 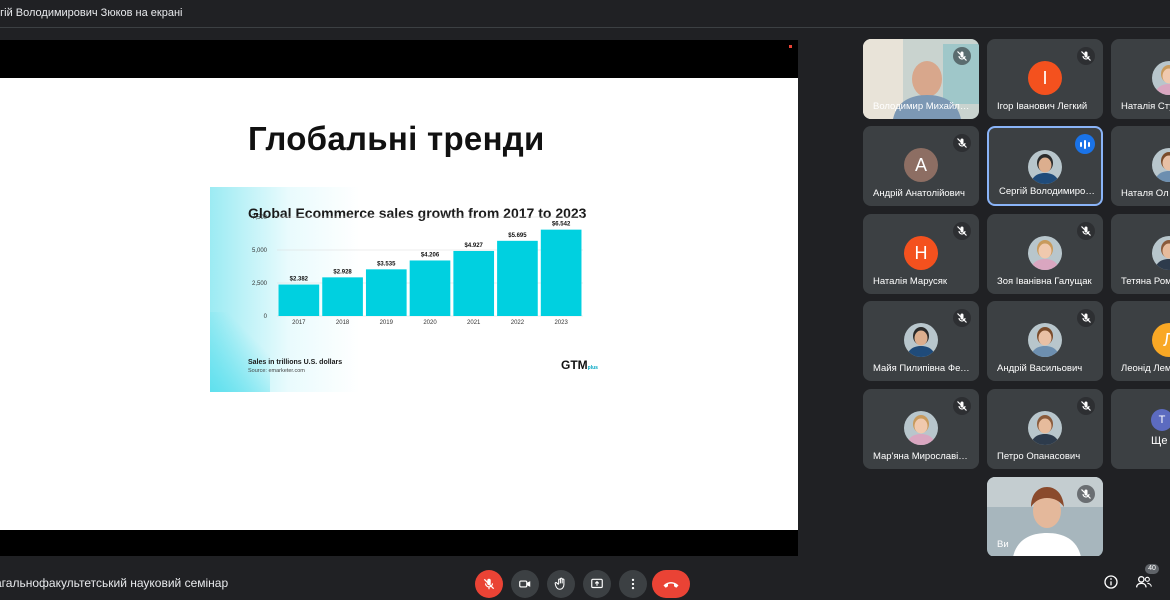 I want to click on participant-tile: Сергій Володимирович, so click(x=1045, y=166).